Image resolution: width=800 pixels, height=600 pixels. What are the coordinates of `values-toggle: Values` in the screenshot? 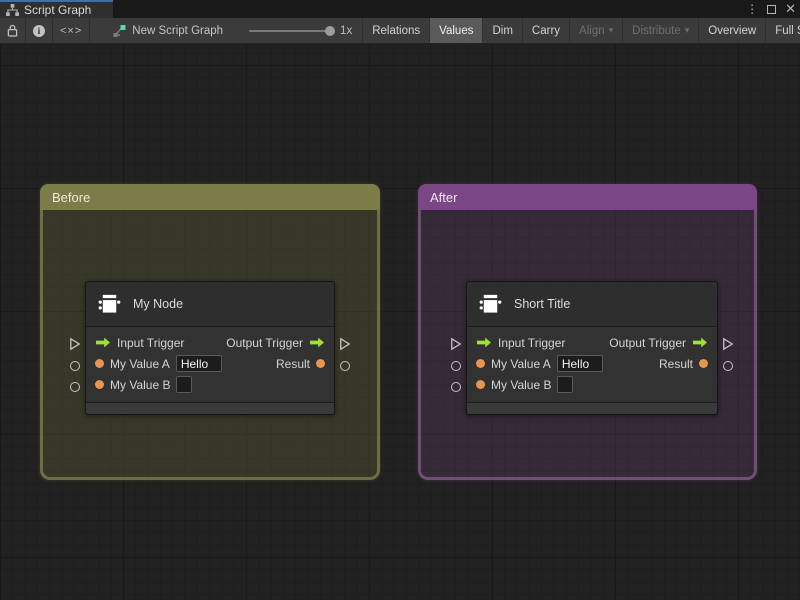 It's located at (456, 30).